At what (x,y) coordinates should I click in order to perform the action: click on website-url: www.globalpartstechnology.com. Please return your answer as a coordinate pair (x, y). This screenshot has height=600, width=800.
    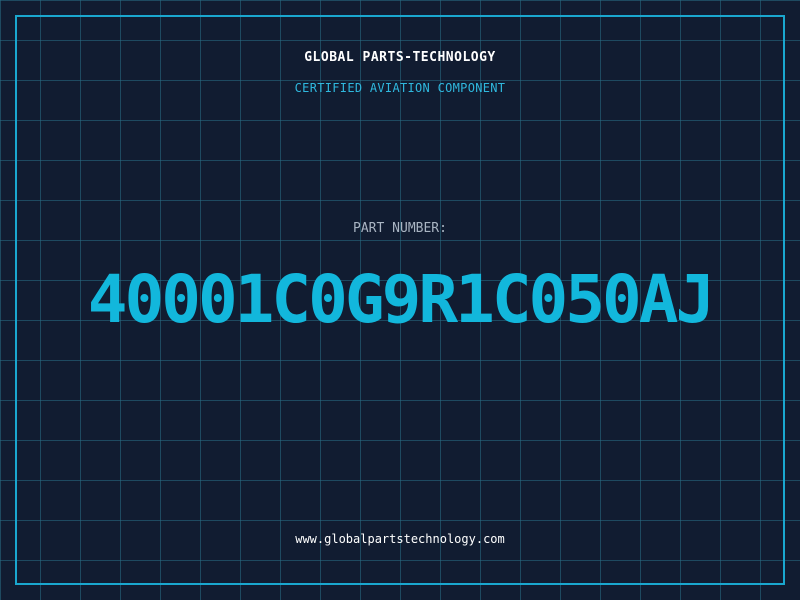
    Looking at the image, I should click on (400, 539).